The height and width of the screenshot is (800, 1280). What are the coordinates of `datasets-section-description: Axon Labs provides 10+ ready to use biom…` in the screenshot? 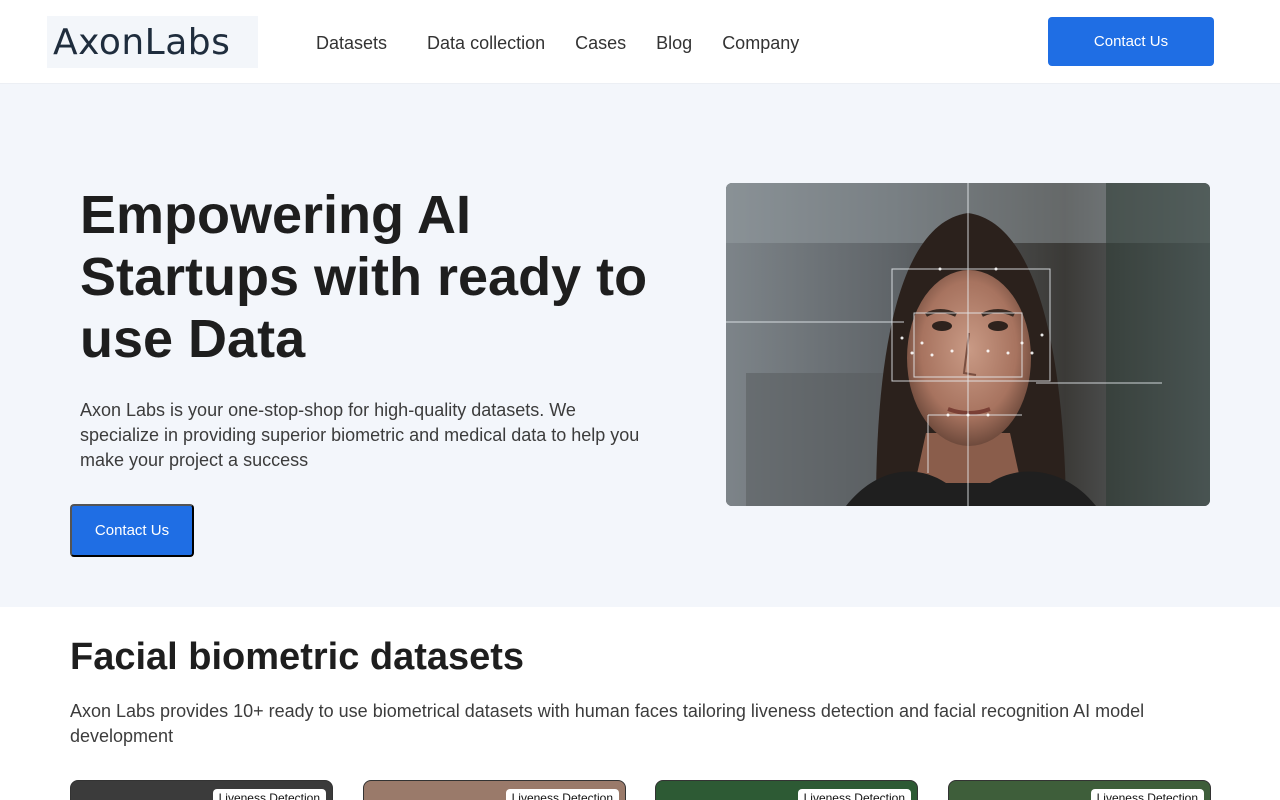 It's located at (607, 723).